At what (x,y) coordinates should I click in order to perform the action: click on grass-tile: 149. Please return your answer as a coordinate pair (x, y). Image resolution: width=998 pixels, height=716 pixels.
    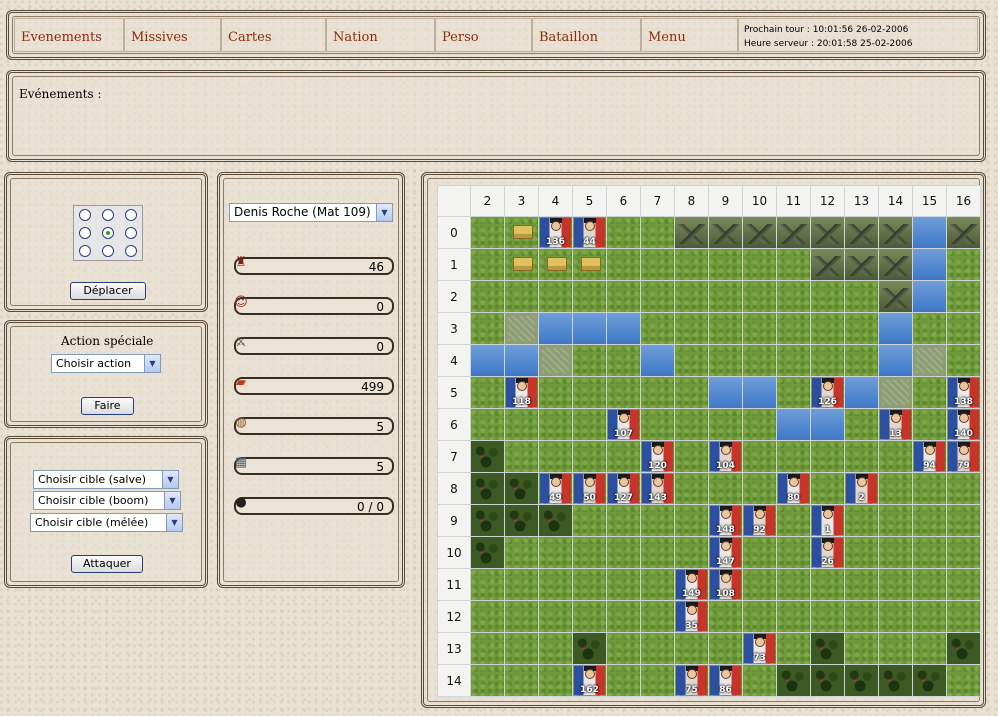
    Looking at the image, I should click on (691, 584).